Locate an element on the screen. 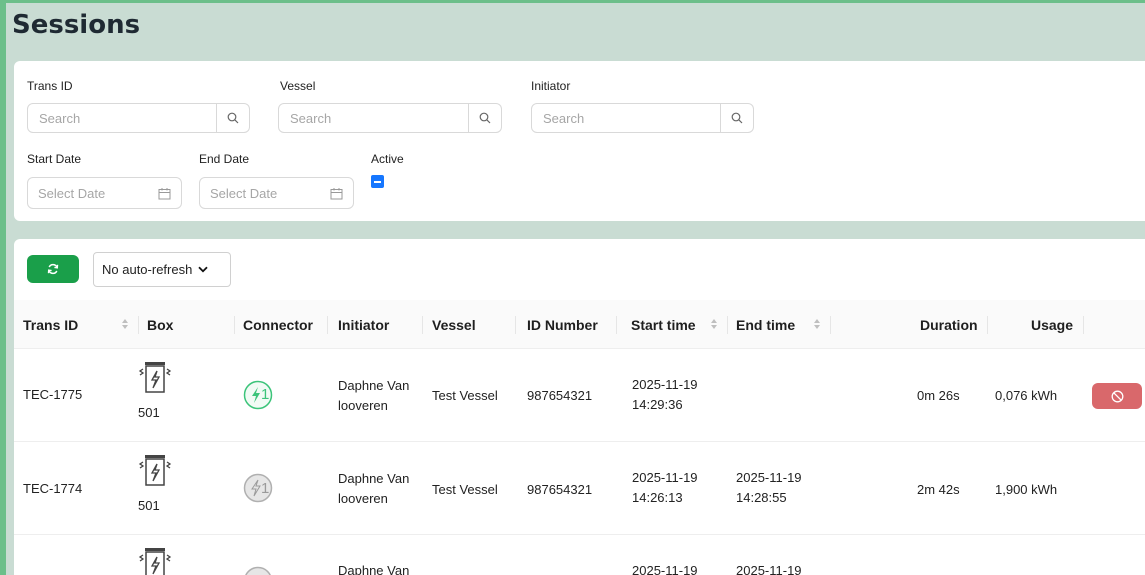  usage-cell: 1,900 kWh is located at coordinates (1026, 489).